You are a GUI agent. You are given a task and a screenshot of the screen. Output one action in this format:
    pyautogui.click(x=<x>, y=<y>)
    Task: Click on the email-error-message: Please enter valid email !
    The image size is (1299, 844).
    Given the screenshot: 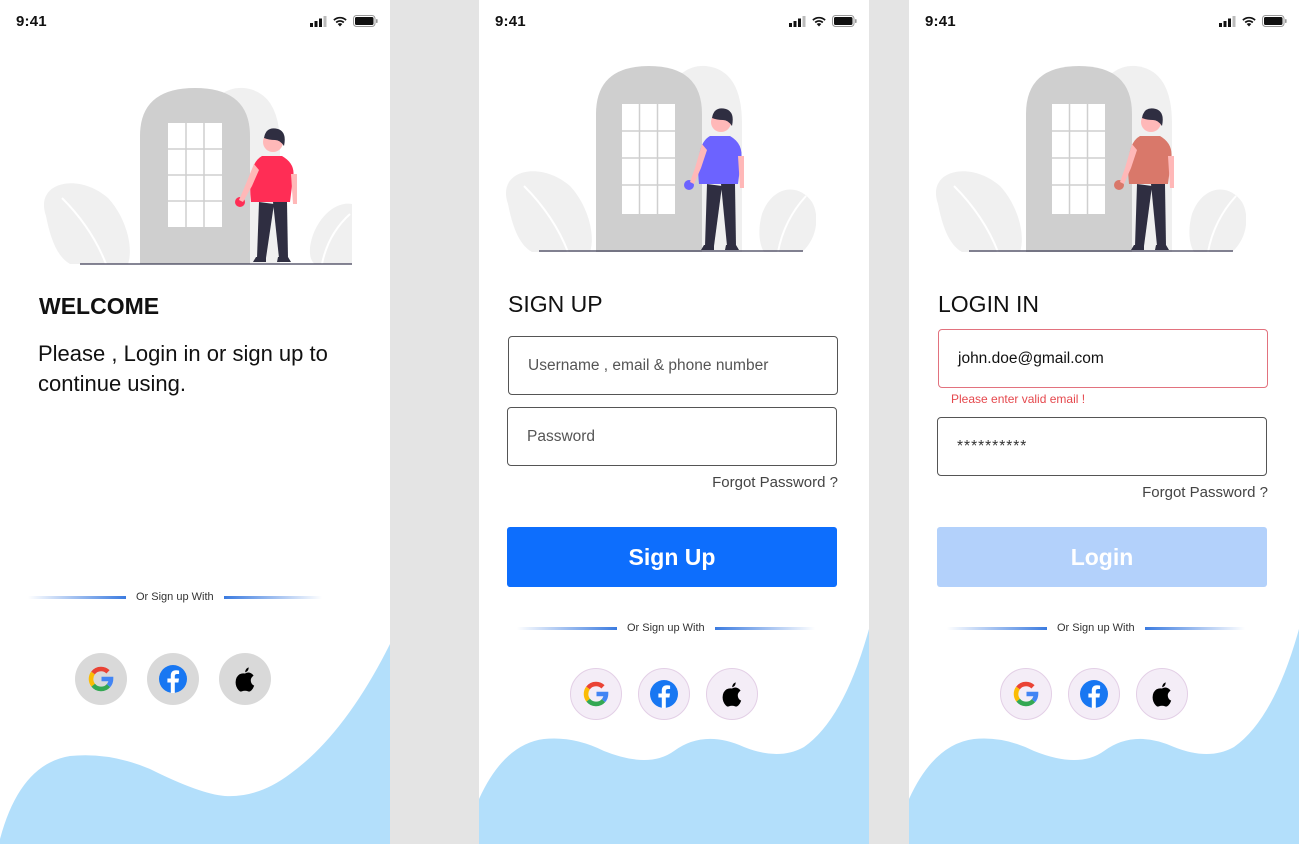 What is the action you would take?
    pyautogui.click(x=1018, y=399)
    